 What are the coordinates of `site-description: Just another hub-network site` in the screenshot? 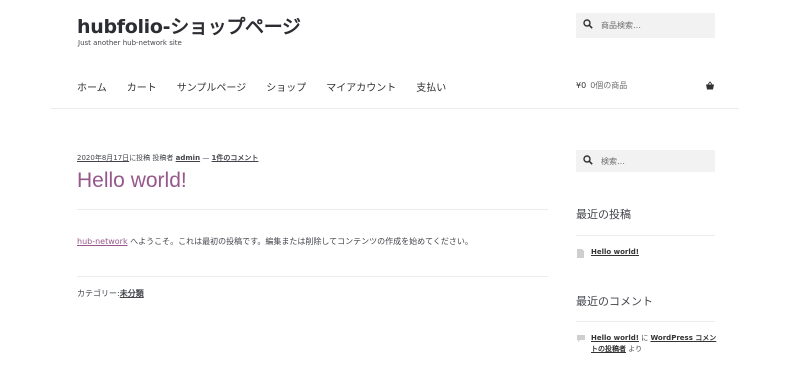 It's located at (130, 43).